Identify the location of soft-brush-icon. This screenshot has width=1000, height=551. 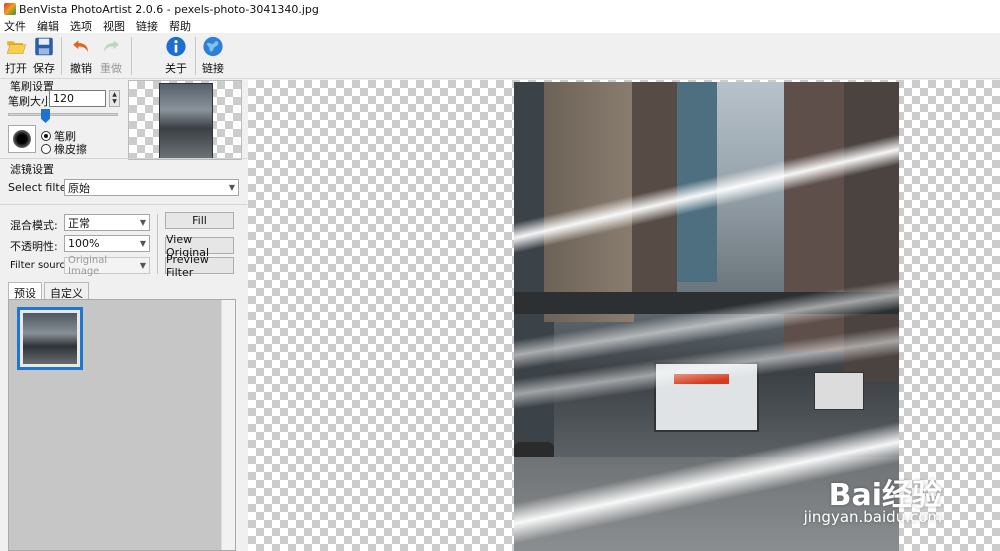
(22, 139).